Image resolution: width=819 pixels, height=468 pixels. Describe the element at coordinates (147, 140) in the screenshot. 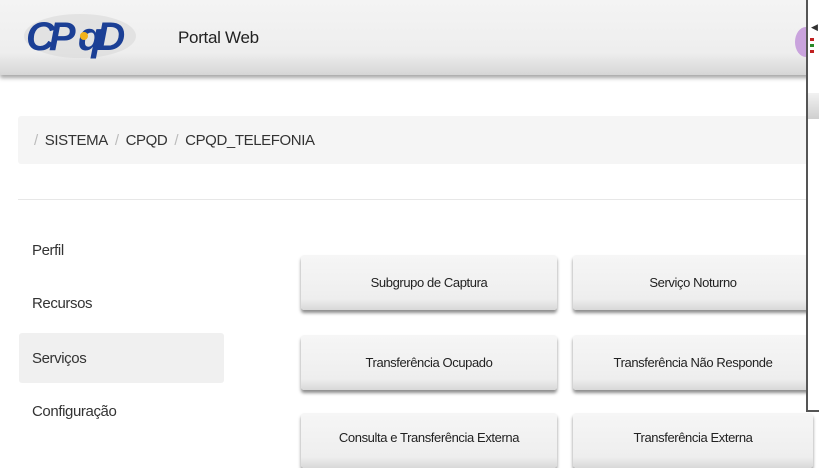

I see `breadcrumb-item-cpqd: CPQD` at that location.